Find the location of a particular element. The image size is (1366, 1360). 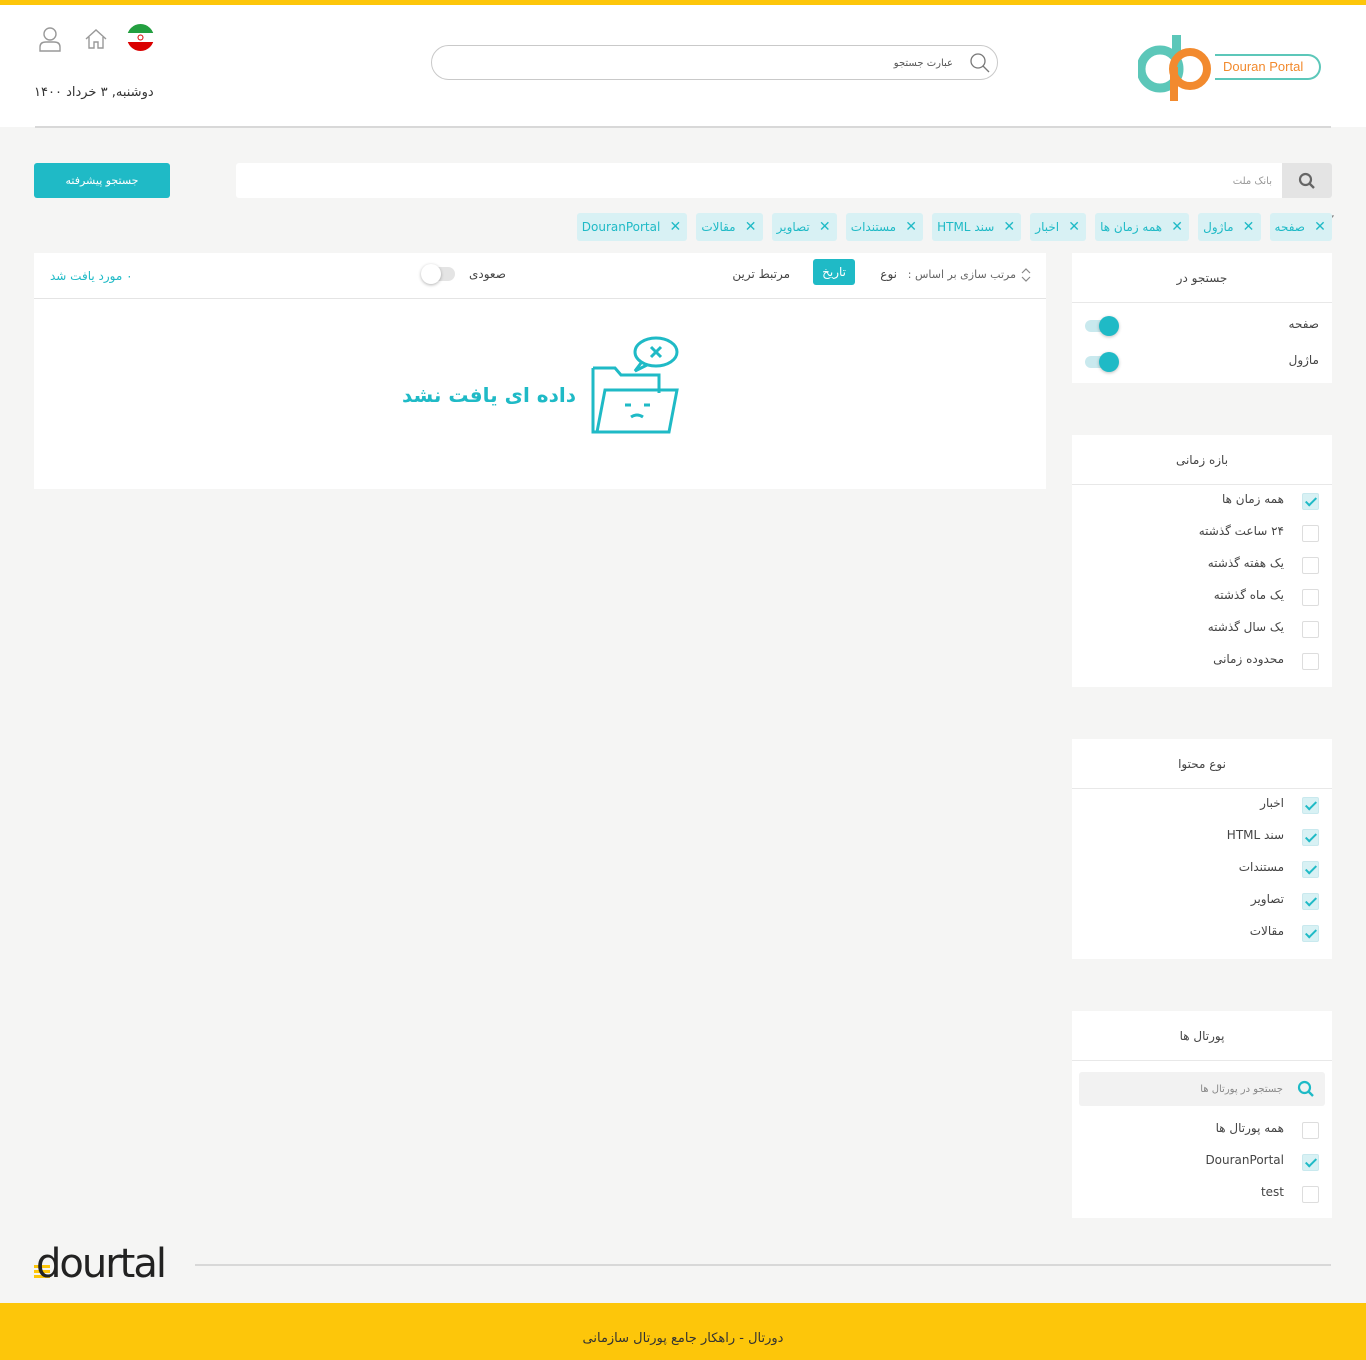

search-in-panel: جستجو در صفحه ماژول is located at coordinates (1202, 318).